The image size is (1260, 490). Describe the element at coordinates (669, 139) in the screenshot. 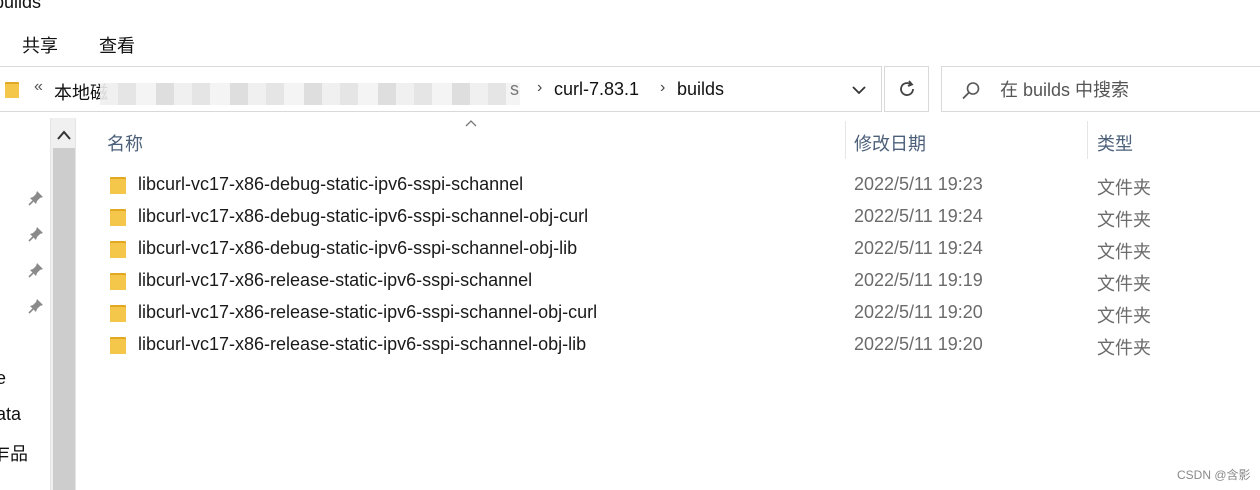

I see `column-header: 名称 修改日期 类型` at that location.